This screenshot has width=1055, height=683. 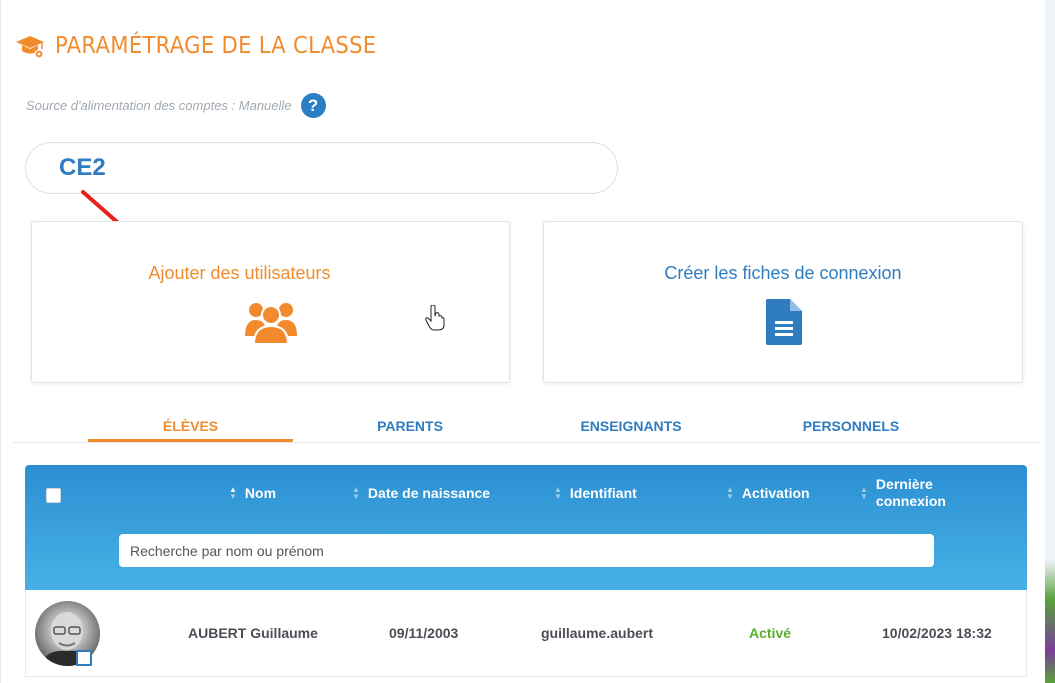 I want to click on user-type-tabs: ÉLÈVES PARENTS ENSEIGNANTS PERSONNELS, so click(x=526, y=424).